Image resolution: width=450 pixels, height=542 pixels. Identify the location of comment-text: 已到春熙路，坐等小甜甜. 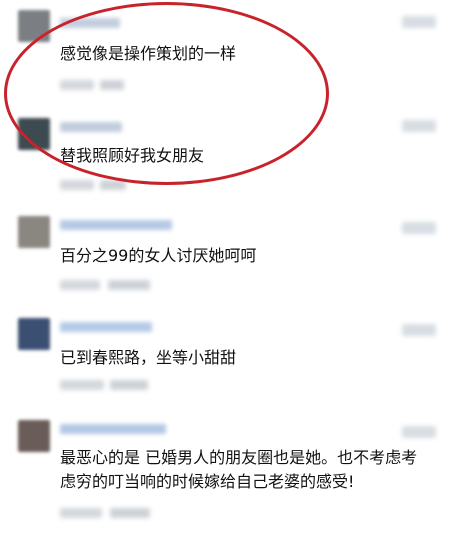
(148, 357).